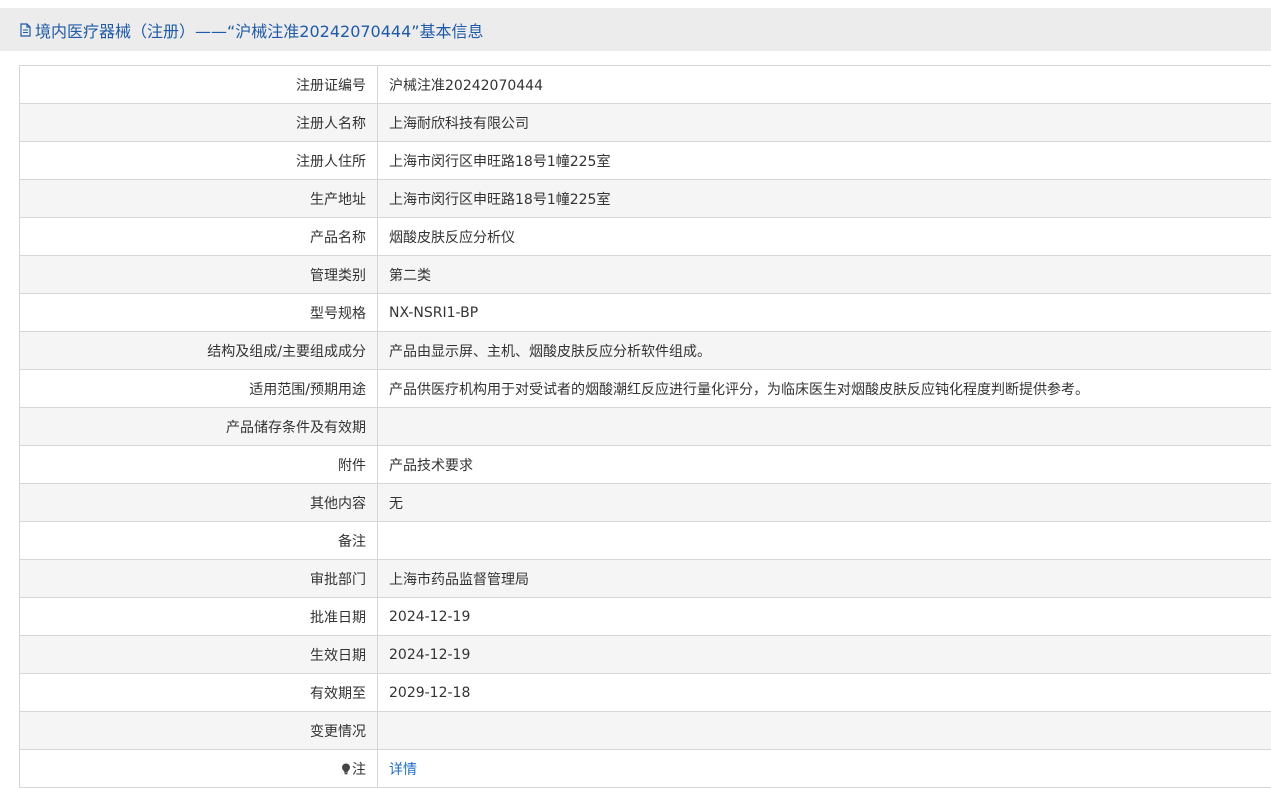 The height and width of the screenshot is (788, 1271). Describe the element at coordinates (824, 123) in the screenshot. I see `field-value: 上海耐欣科技有限公司` at that location.